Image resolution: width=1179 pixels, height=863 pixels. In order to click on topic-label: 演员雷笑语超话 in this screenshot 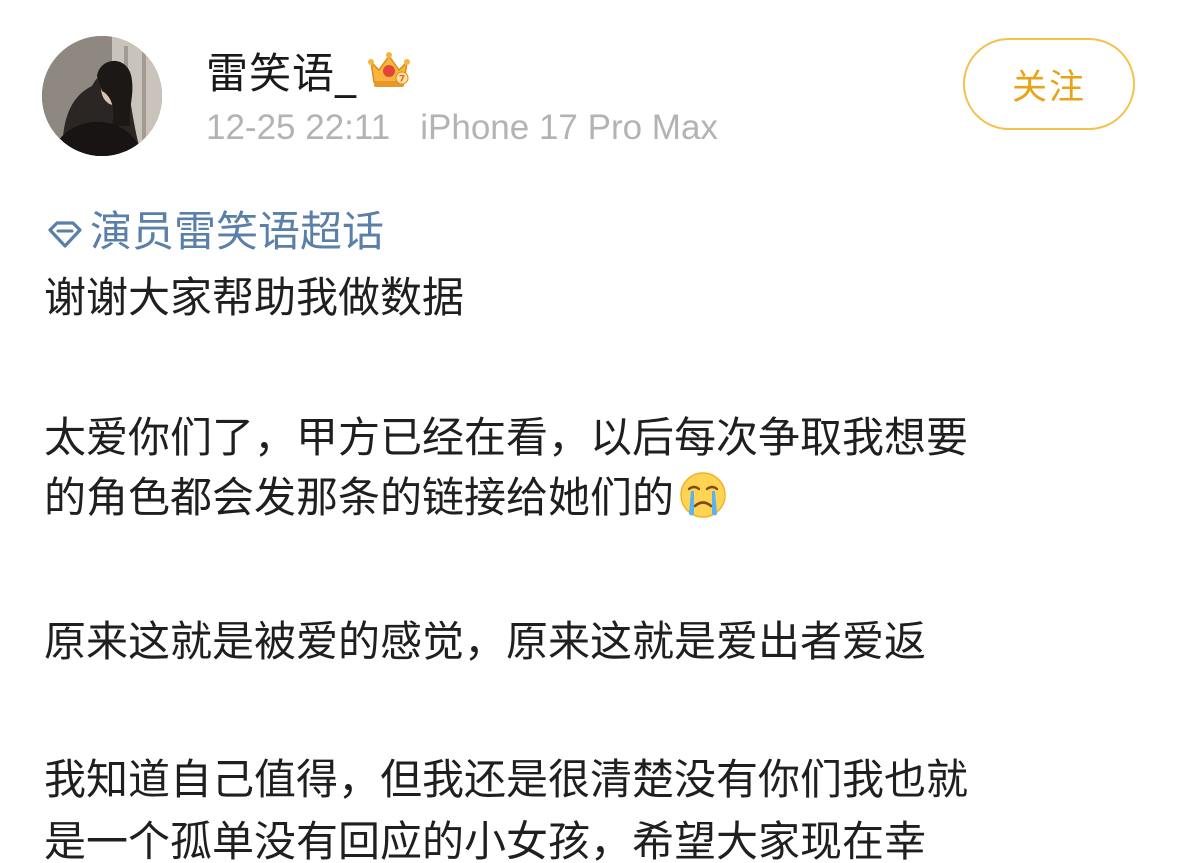, I will do `click(237, 231)`.